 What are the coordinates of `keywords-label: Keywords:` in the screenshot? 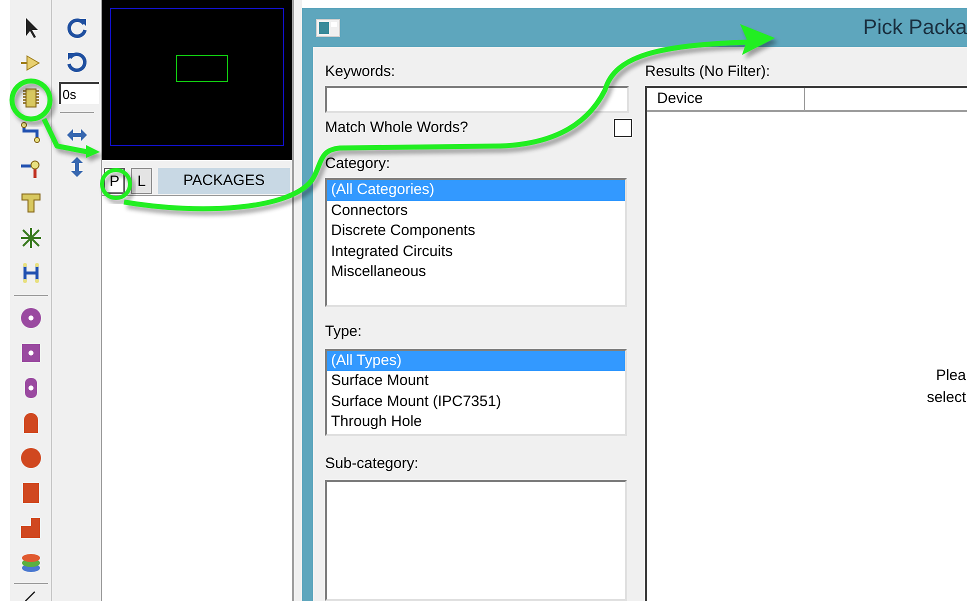 It's located at (360, 72).